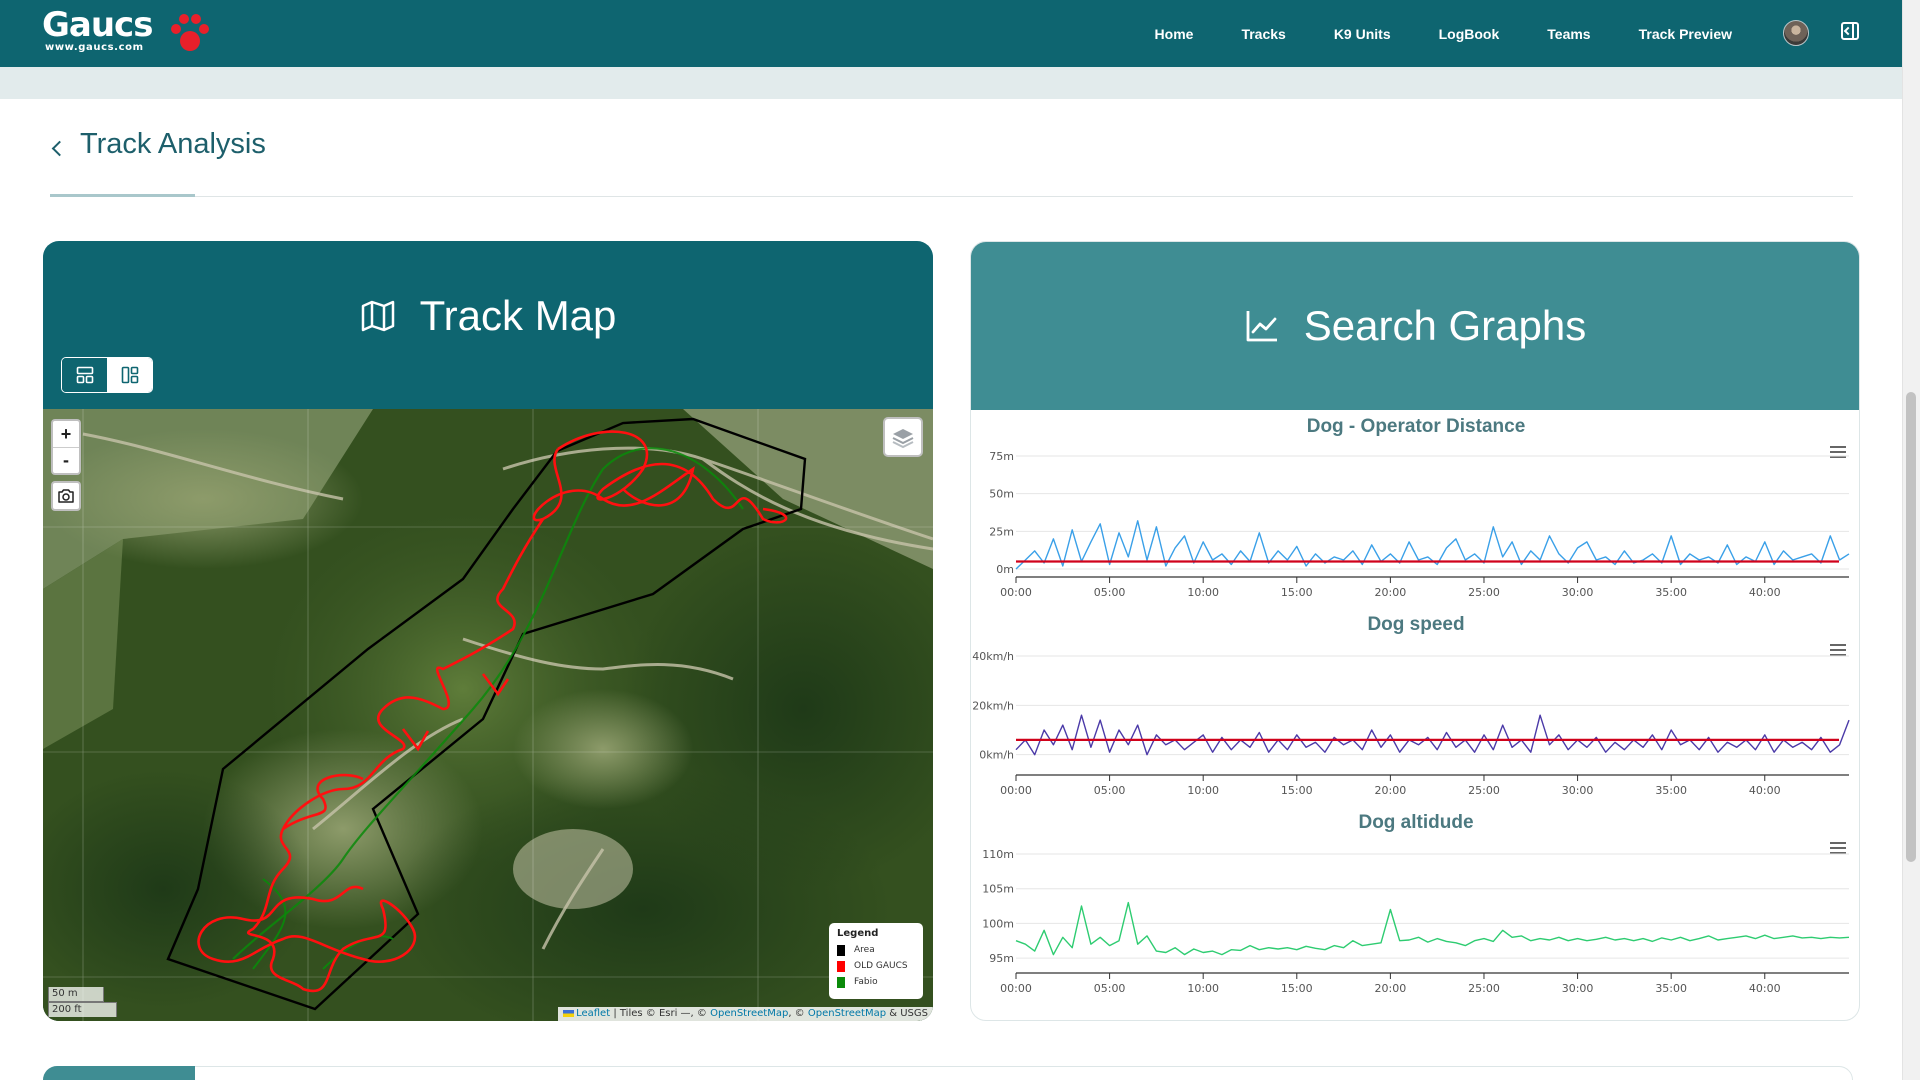  Describe the element at coordinates (1362, 34) in the screenshot. I see `nav-k9-units: K9 Units` at that location.